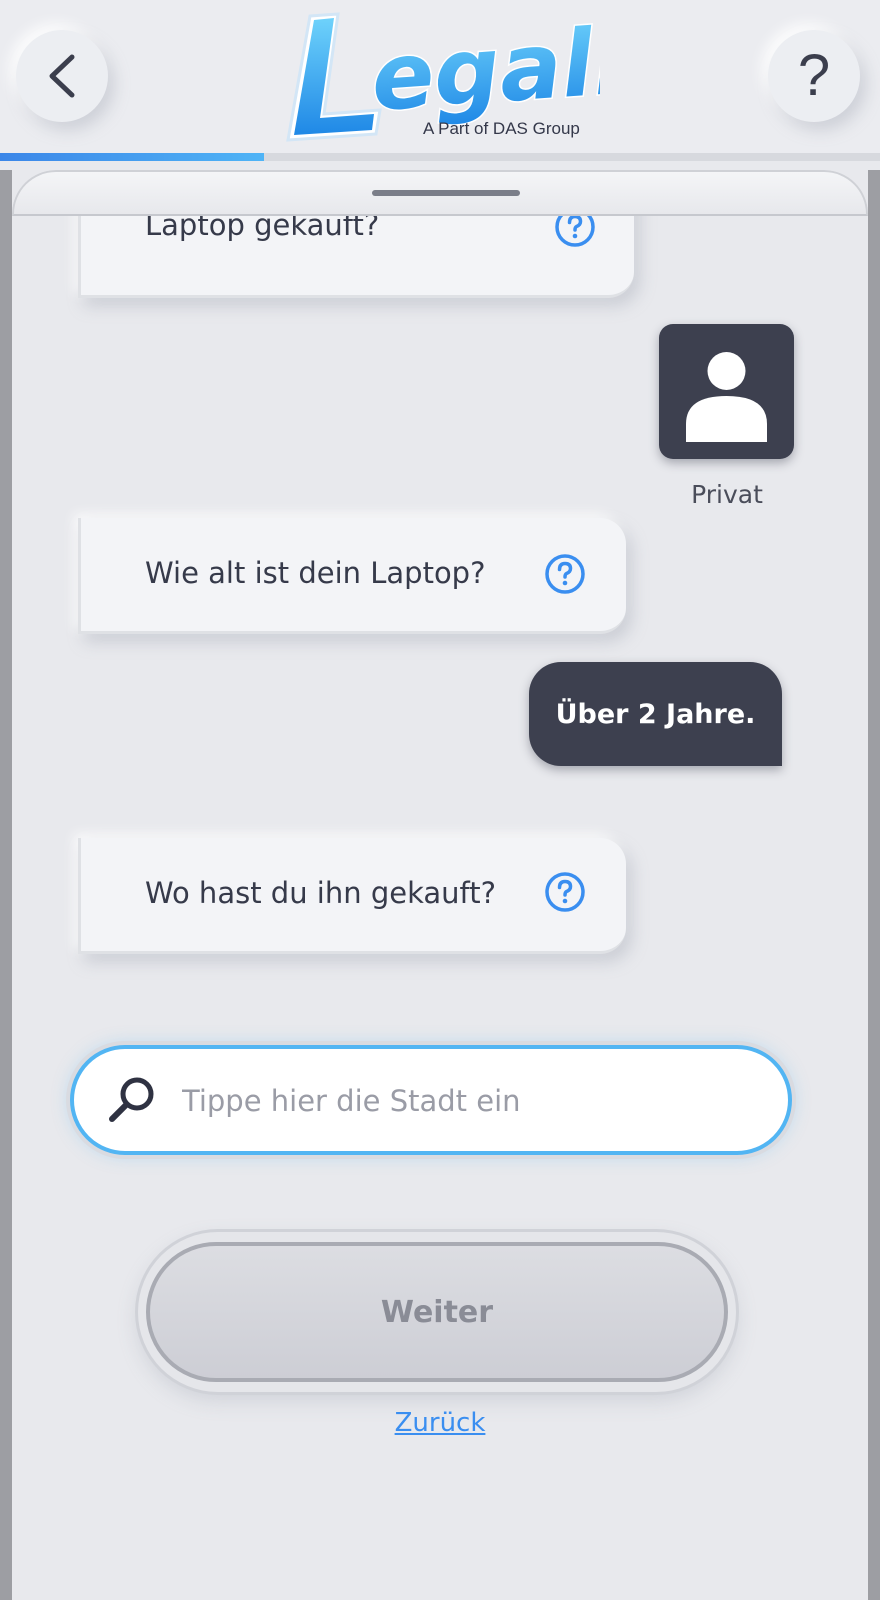 This screenshot has height=1600, width=880. I want to click on private-person-card, so click(726, 391).